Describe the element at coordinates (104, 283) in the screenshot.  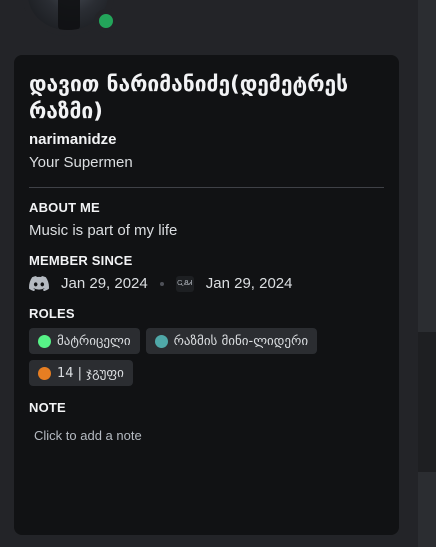
I see `discord-join-date: Jan 29, 2024` at that location.